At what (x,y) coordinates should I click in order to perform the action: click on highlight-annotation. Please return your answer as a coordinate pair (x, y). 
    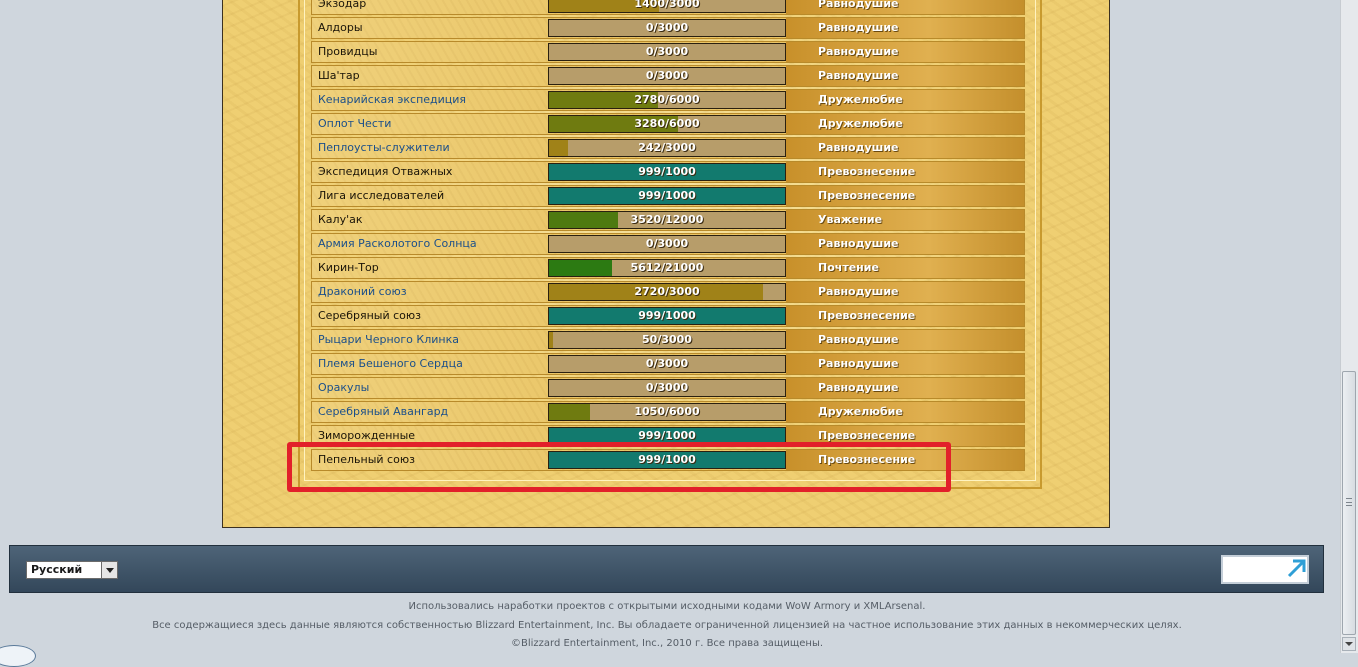
    Looking at the image, I should click on (619, 467).